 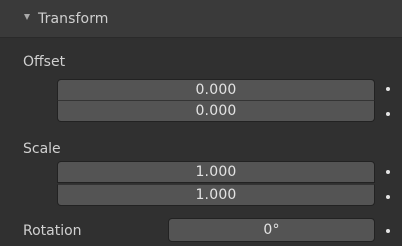 What do you see at coordinates (216, 195) in the screenshot?
I see `scale-y-field: 1.000` at bounding box center [216, 195].